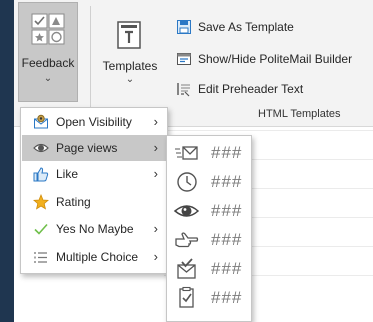 The image size is (373, 322). I want to click on save-as-template-button: Save As Template, so click(235, 27).